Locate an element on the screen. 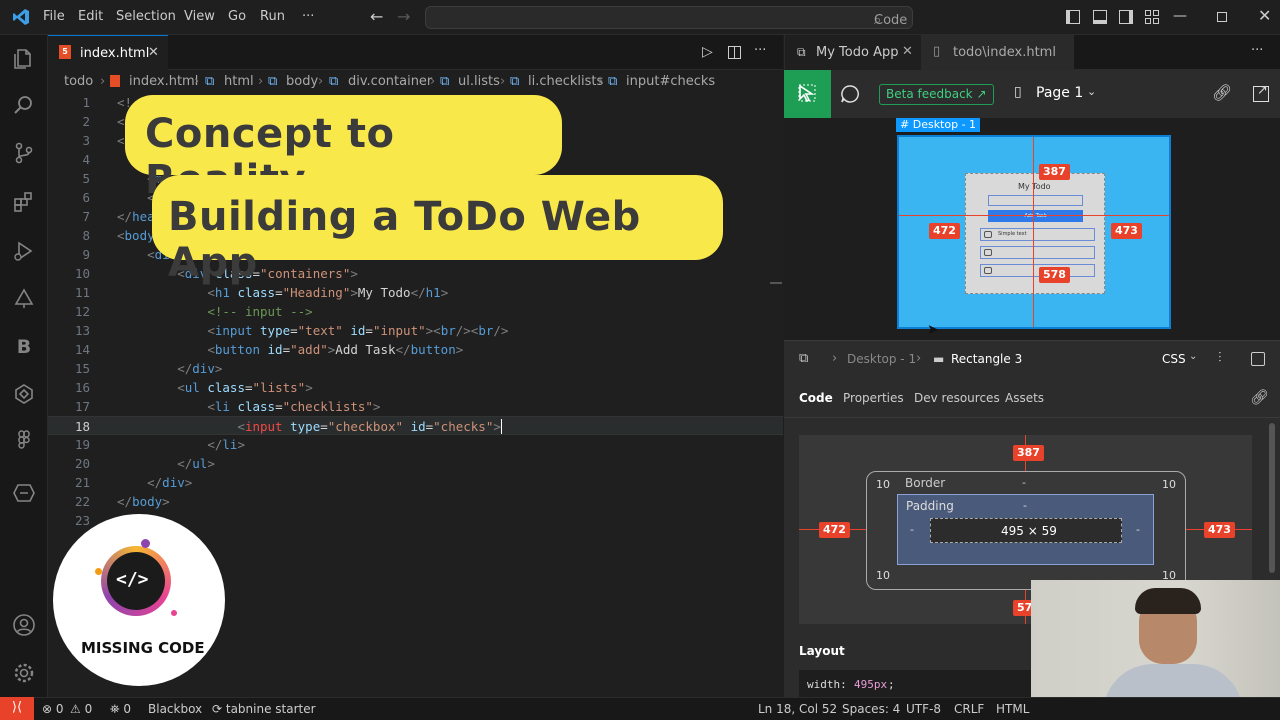 The image size is (1280, 720). breadcrumb-item: index.html is located at coordinates (163, 81).